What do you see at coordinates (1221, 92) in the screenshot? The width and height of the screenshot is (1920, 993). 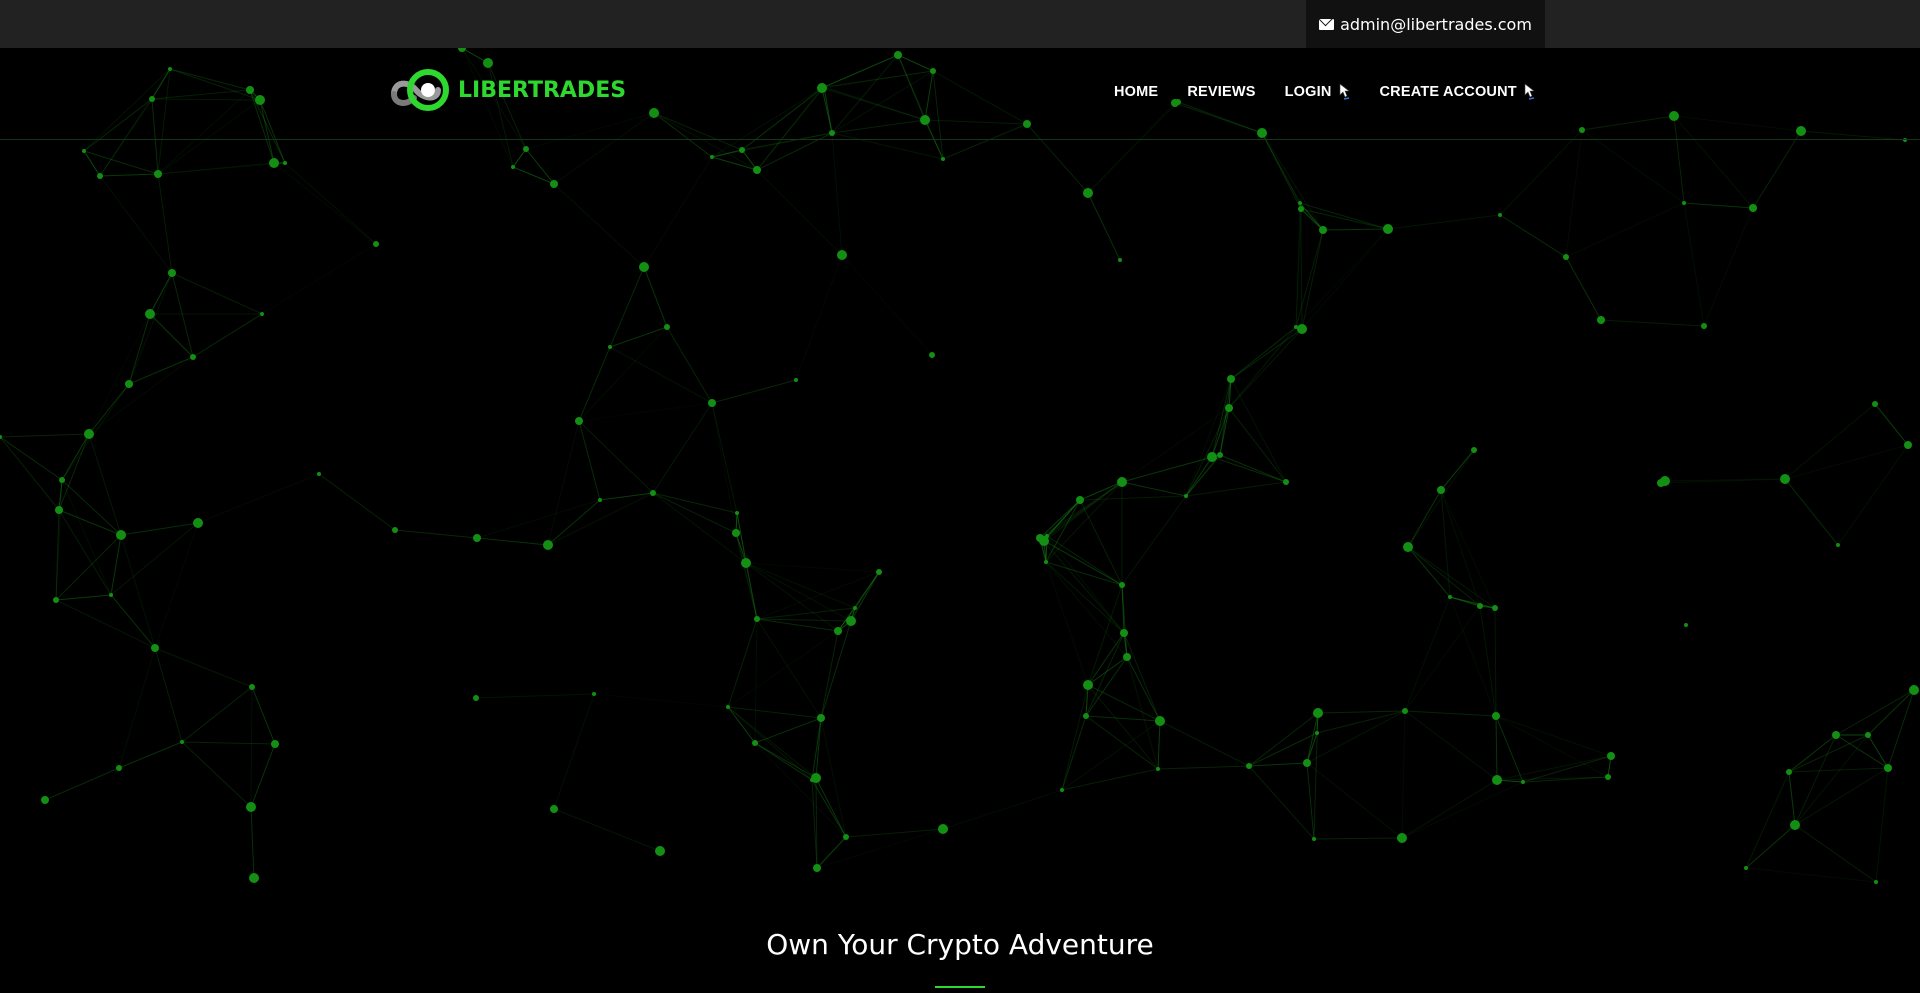 I see `nav-reviews: REVIEWS` at bounding box center [1221, 92].